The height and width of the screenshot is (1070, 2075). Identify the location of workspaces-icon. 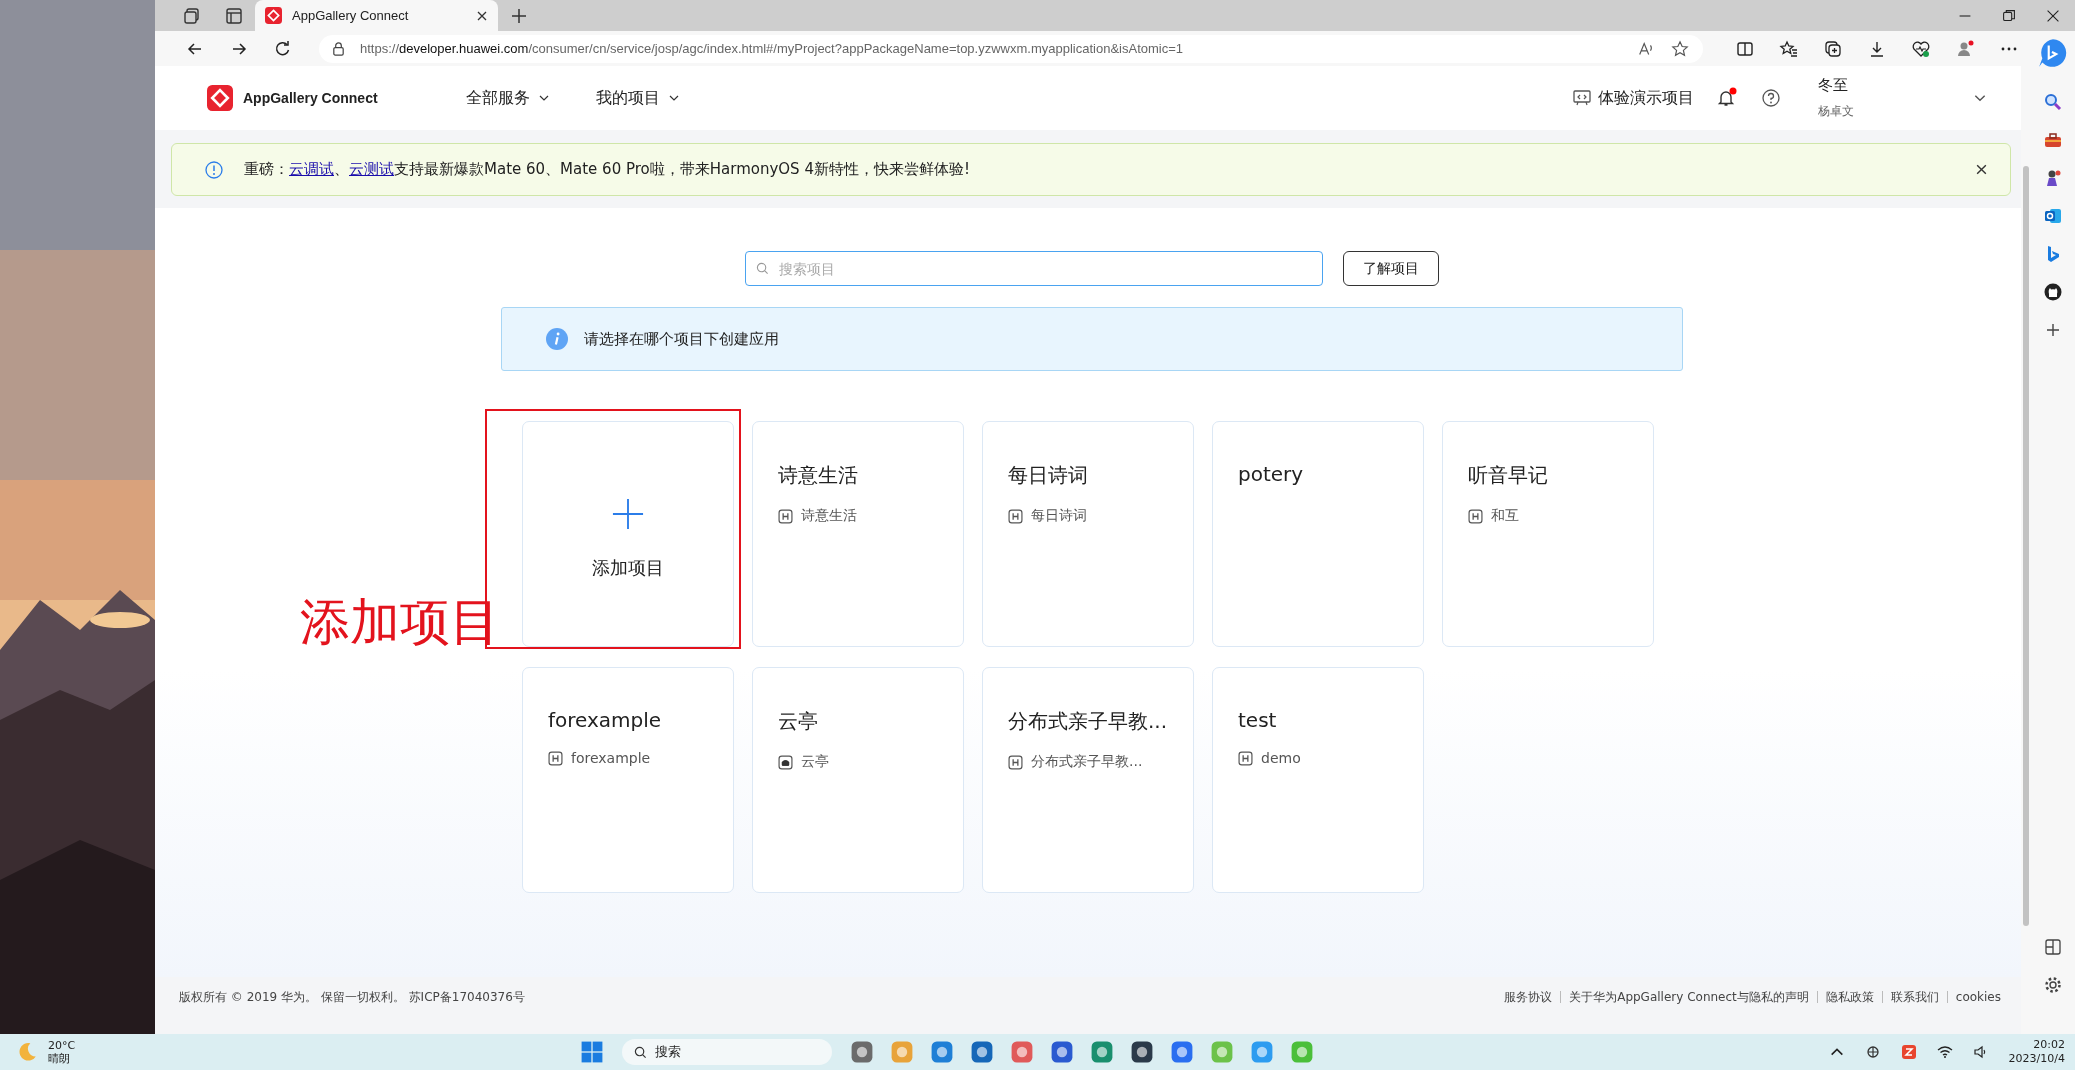
(192, 15).